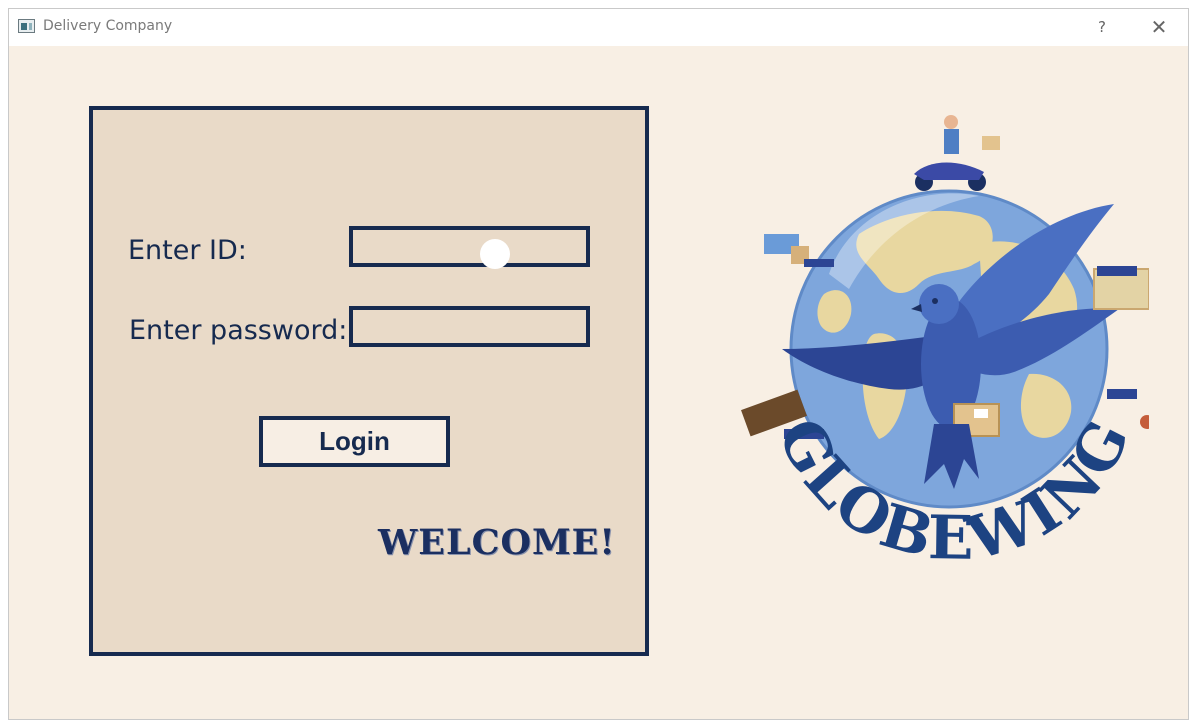 The height and width of the screenshot is (727, 1197). I want to click on mouse-cursor-indicator, so click(495, 254).